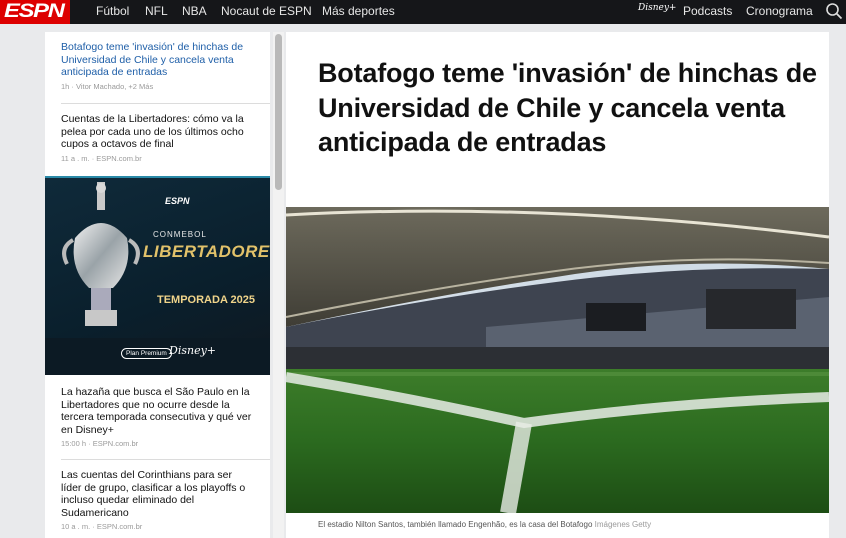 The height and width of the screenshot is (538, 846). I want to click on nav-podcasts: Podcasts, so click(707, 11).